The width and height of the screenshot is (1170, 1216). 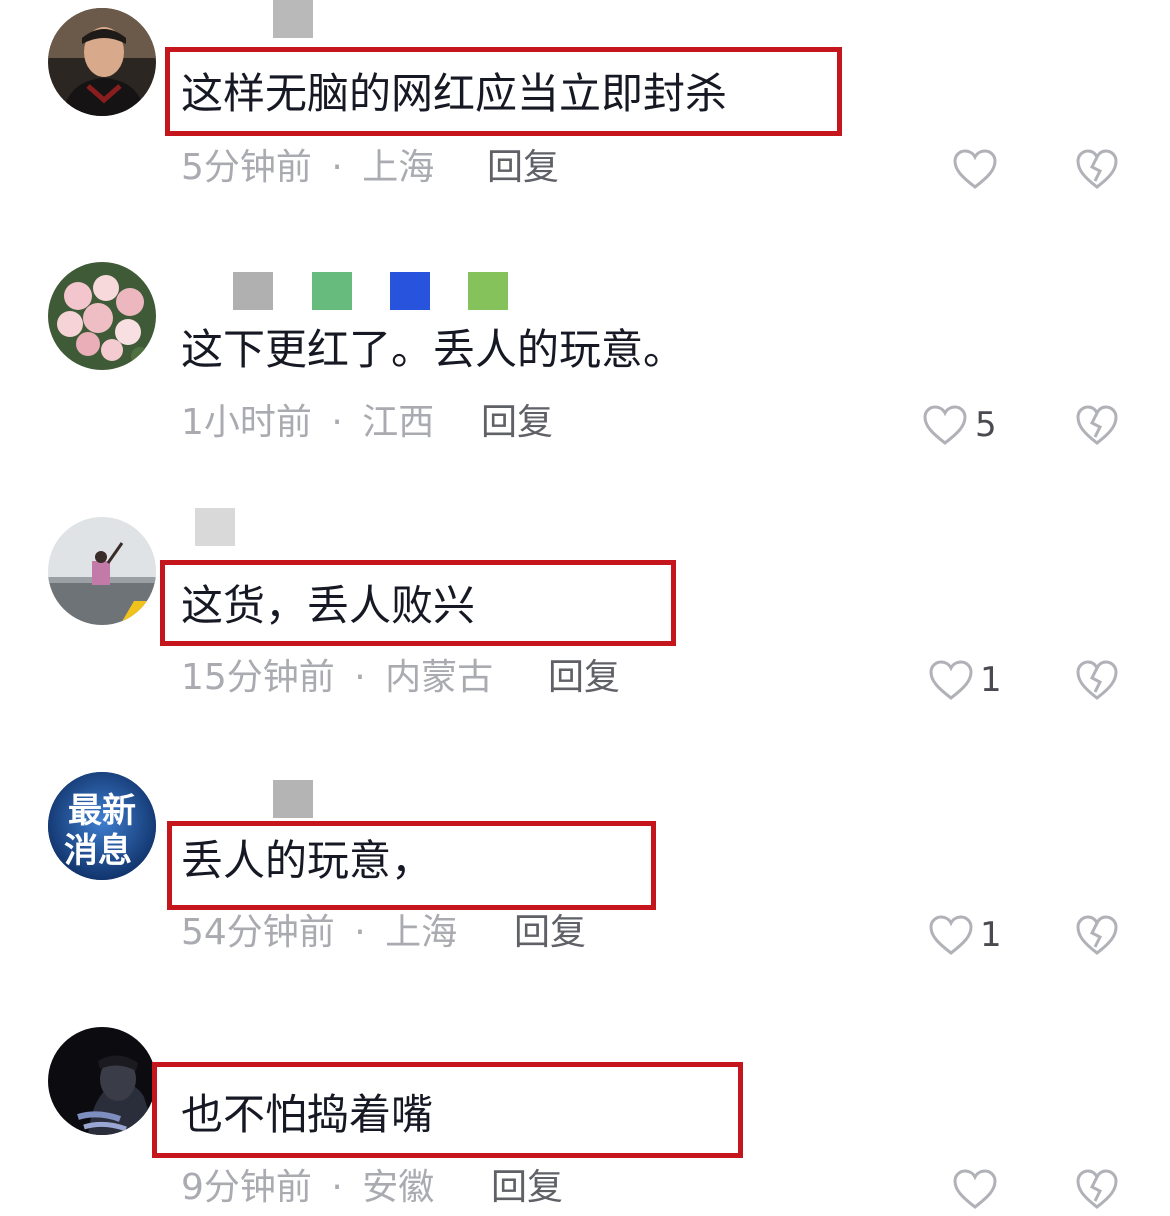 I want to click on comment-location: 内蒙古, so click(x=439, y=677).